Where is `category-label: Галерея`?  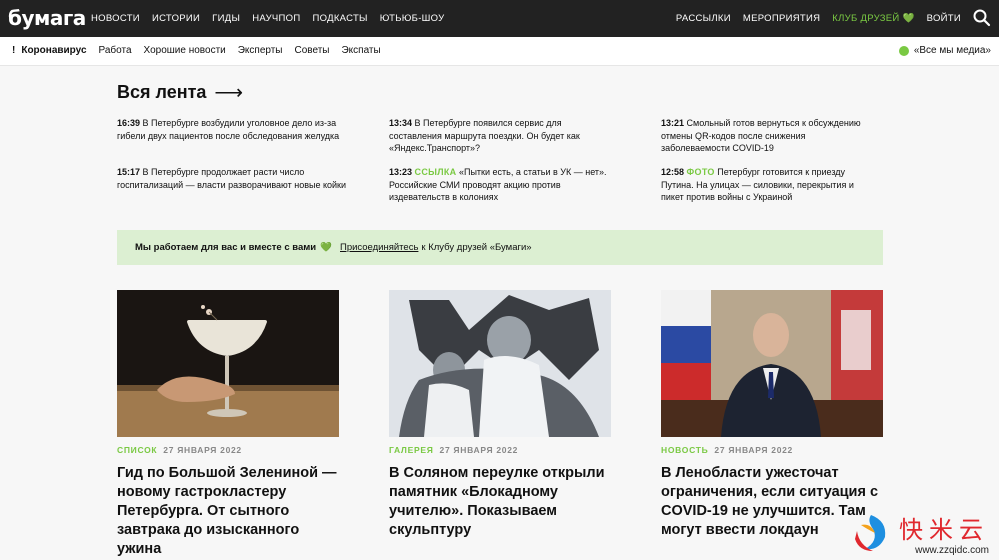
category-label: Галерея is located at coordinates (411, 450).